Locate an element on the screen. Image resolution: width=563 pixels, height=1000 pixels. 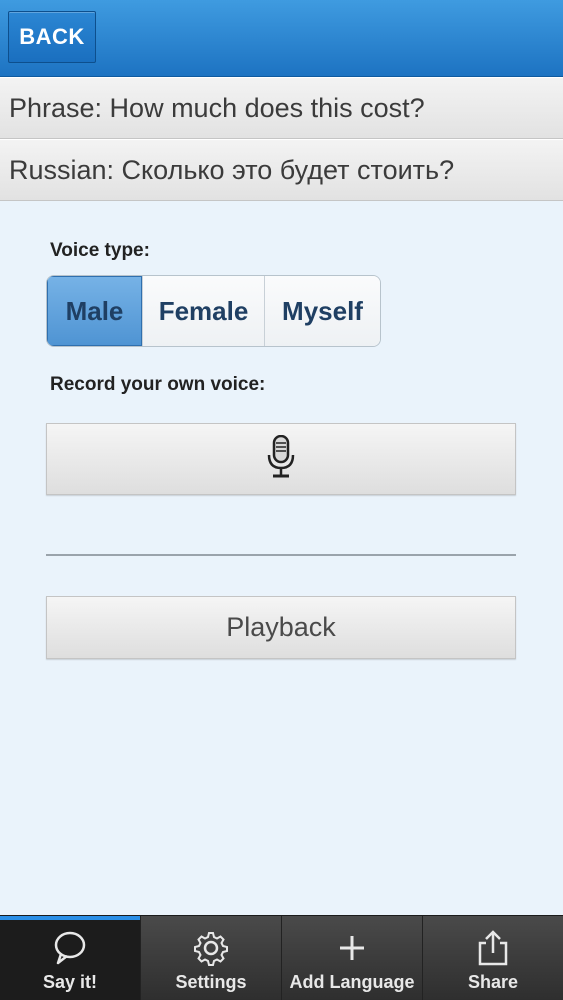
voice-option-myself: Myself is located at coordinates (322, 311).